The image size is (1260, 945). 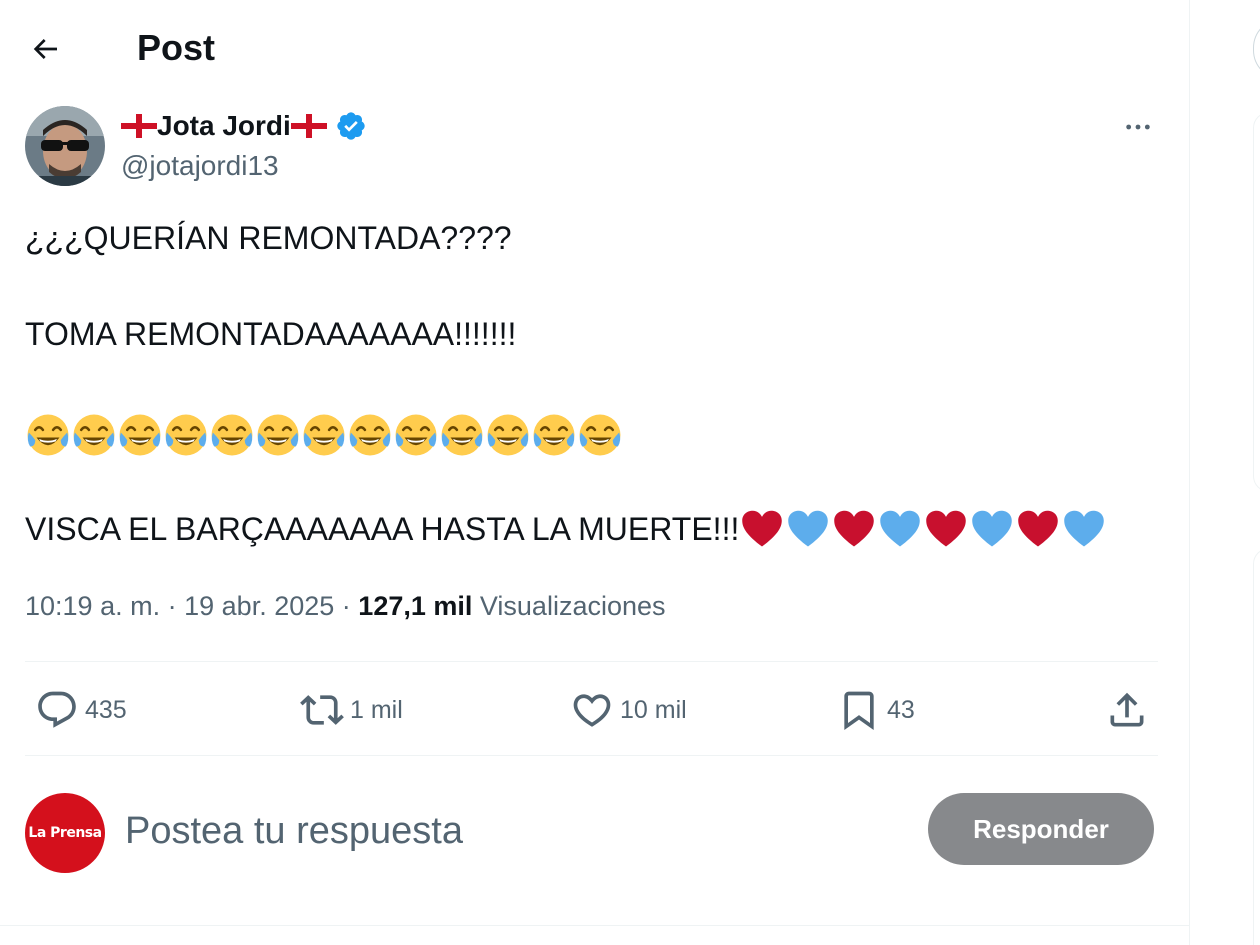 What do you see at coordinates (876, 710) in the screenshot?
I see `bookmark-button: 43` at bounding box center [876, 710].